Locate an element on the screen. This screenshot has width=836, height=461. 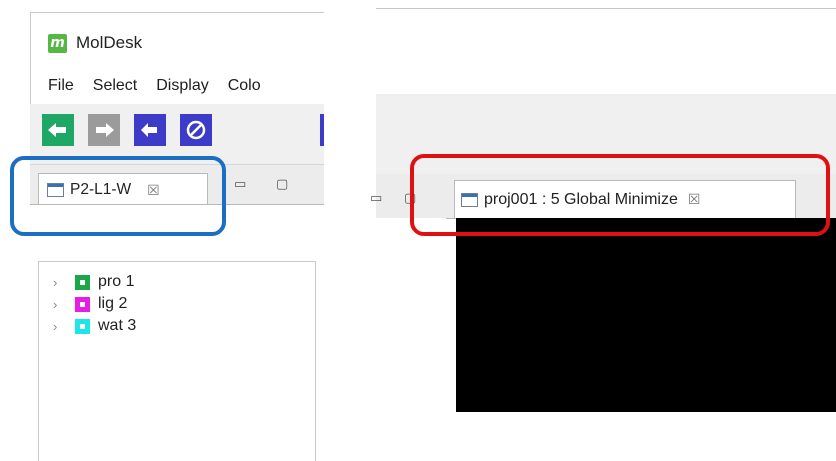
arrow-back-icon is located at coordinates (149, 130).